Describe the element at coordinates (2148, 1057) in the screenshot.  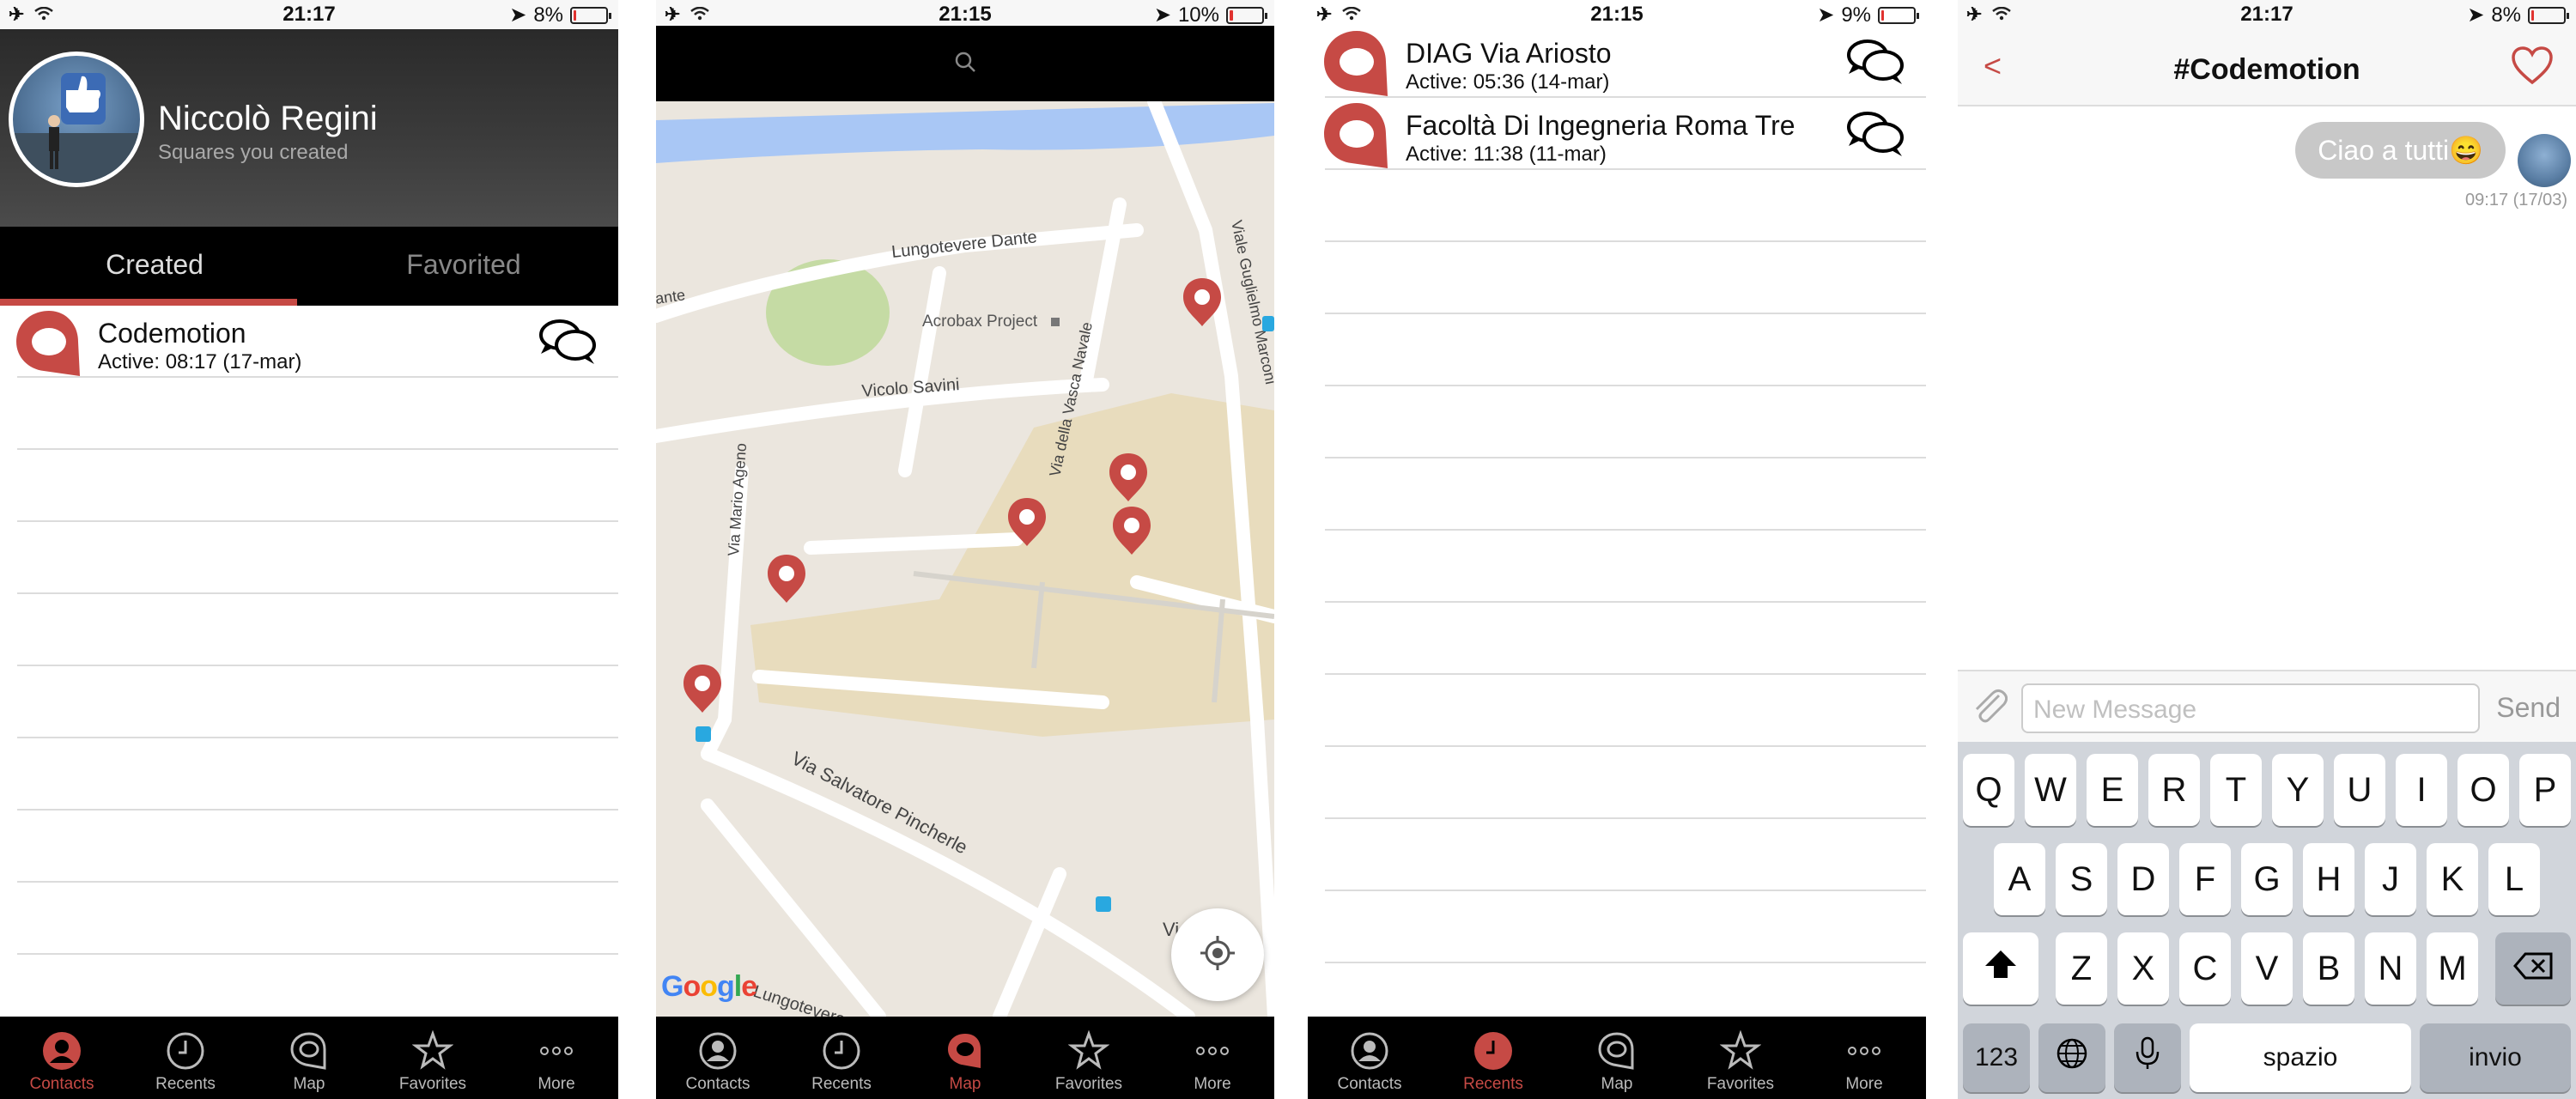
I see `microphone-key` at that location.